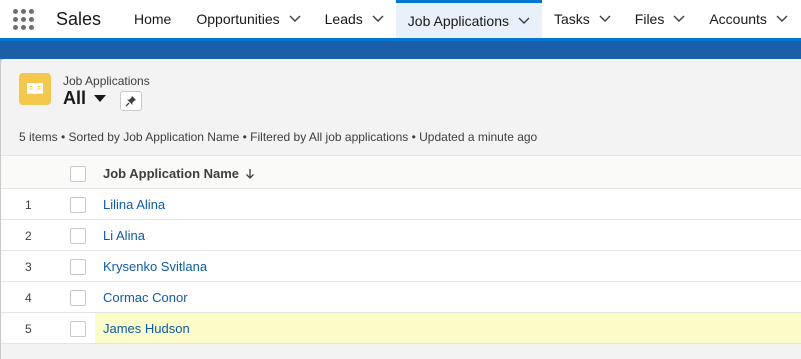  Describe the element at coordinates (401, 204) in the screenshot. I see `table-row: 1 Lilina Alina` at that location.